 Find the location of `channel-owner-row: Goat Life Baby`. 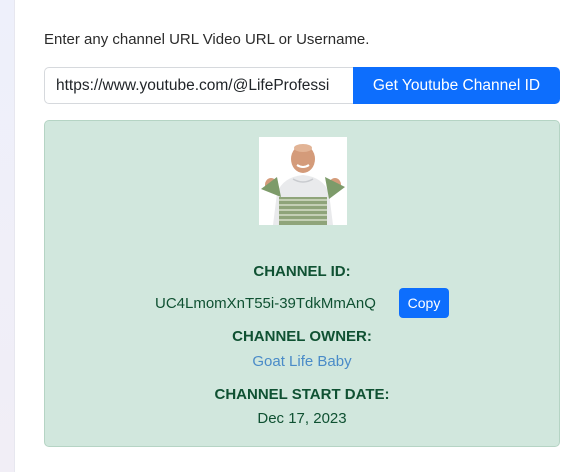

channel-owner-row: Goat Life Baby is located at coordinates (302, 361).